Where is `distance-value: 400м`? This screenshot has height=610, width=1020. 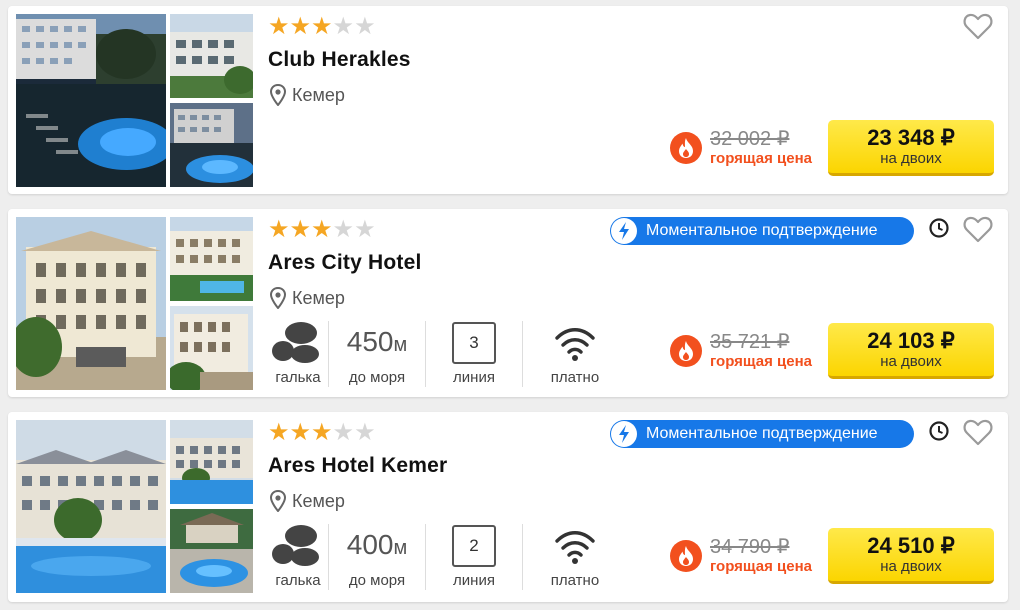 distance-value: 400м is located at coordinates (377, 544).